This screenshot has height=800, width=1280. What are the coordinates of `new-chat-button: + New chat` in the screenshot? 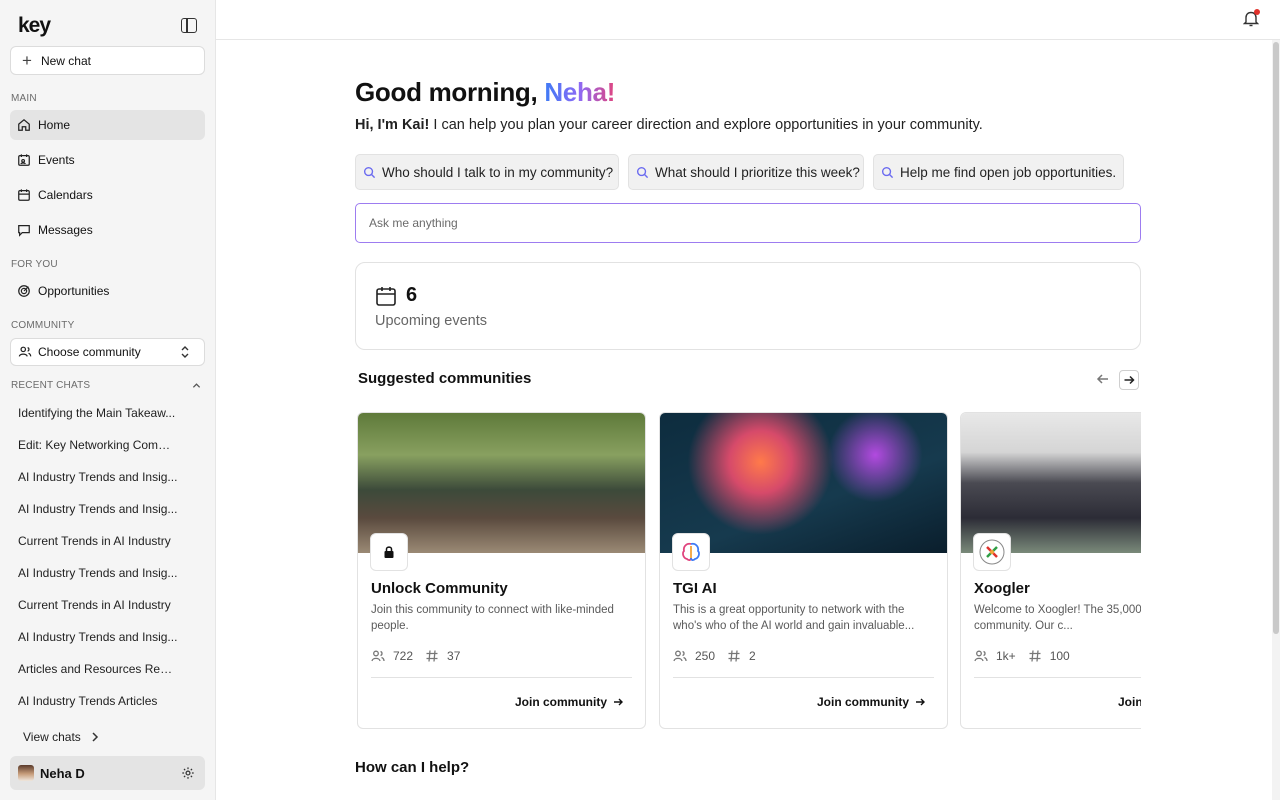 It's located at (107, 60).